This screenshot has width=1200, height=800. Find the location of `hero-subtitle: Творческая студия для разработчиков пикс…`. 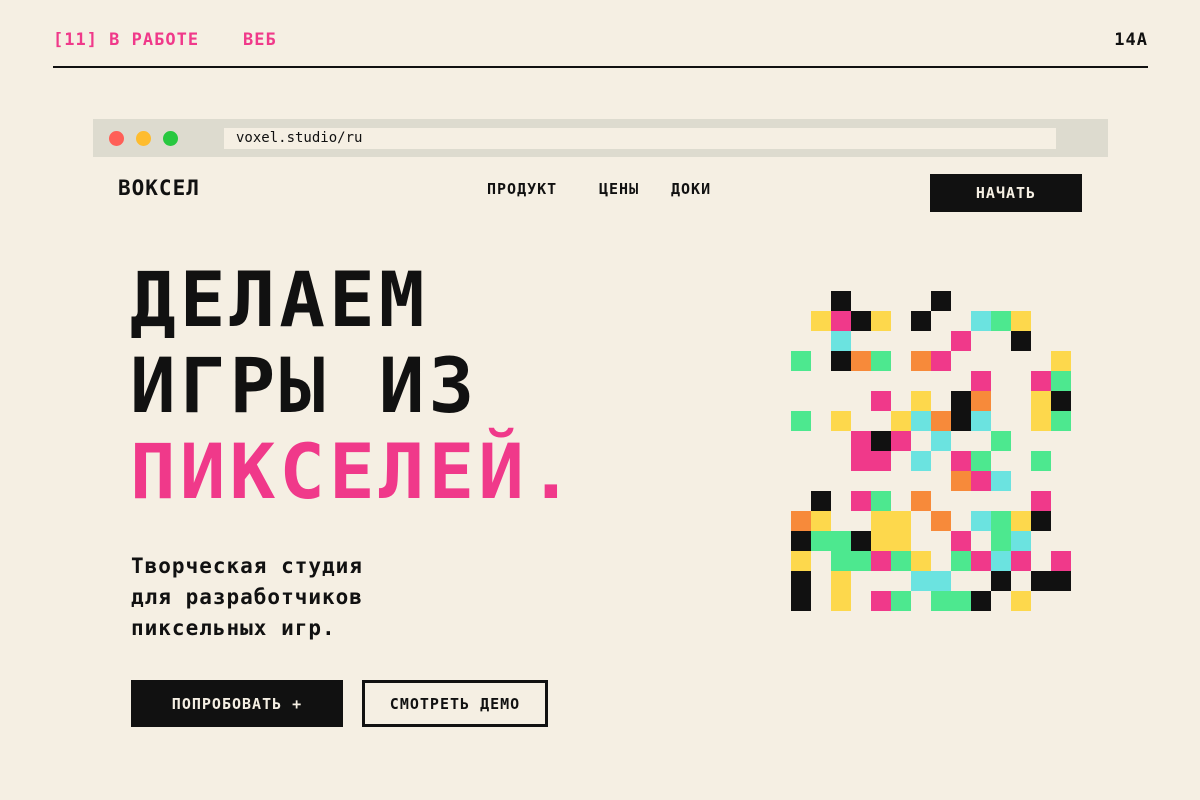

hero-subtitle: Творческая студия для разработчиков пикс… is located at coordinates (301, 597).